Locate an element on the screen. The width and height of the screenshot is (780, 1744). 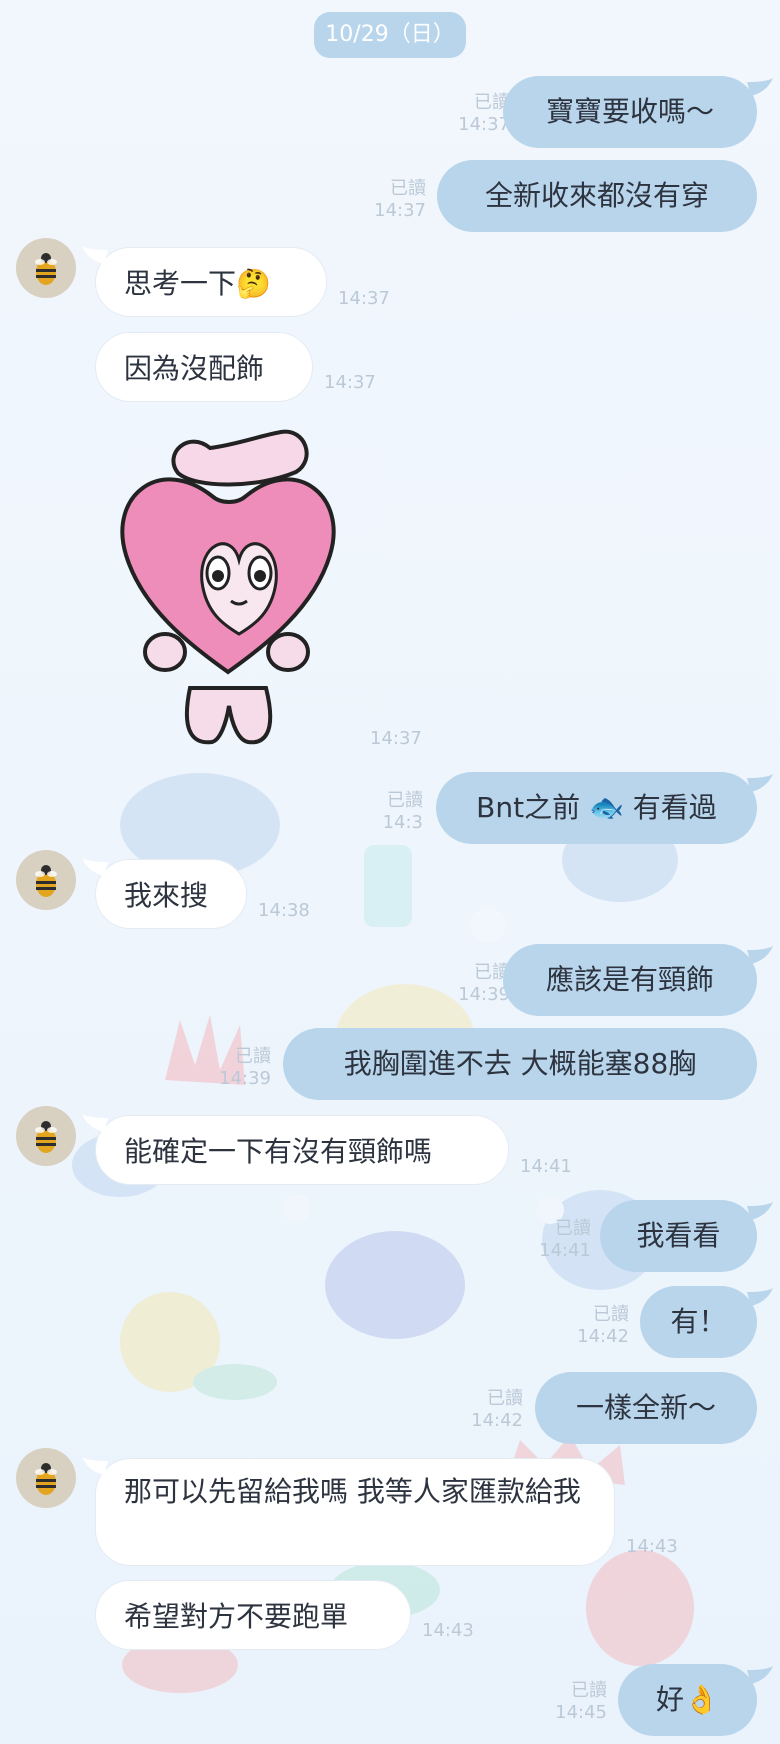
message-meta: 已讀 14:3 is located at coordinates (403, 812).